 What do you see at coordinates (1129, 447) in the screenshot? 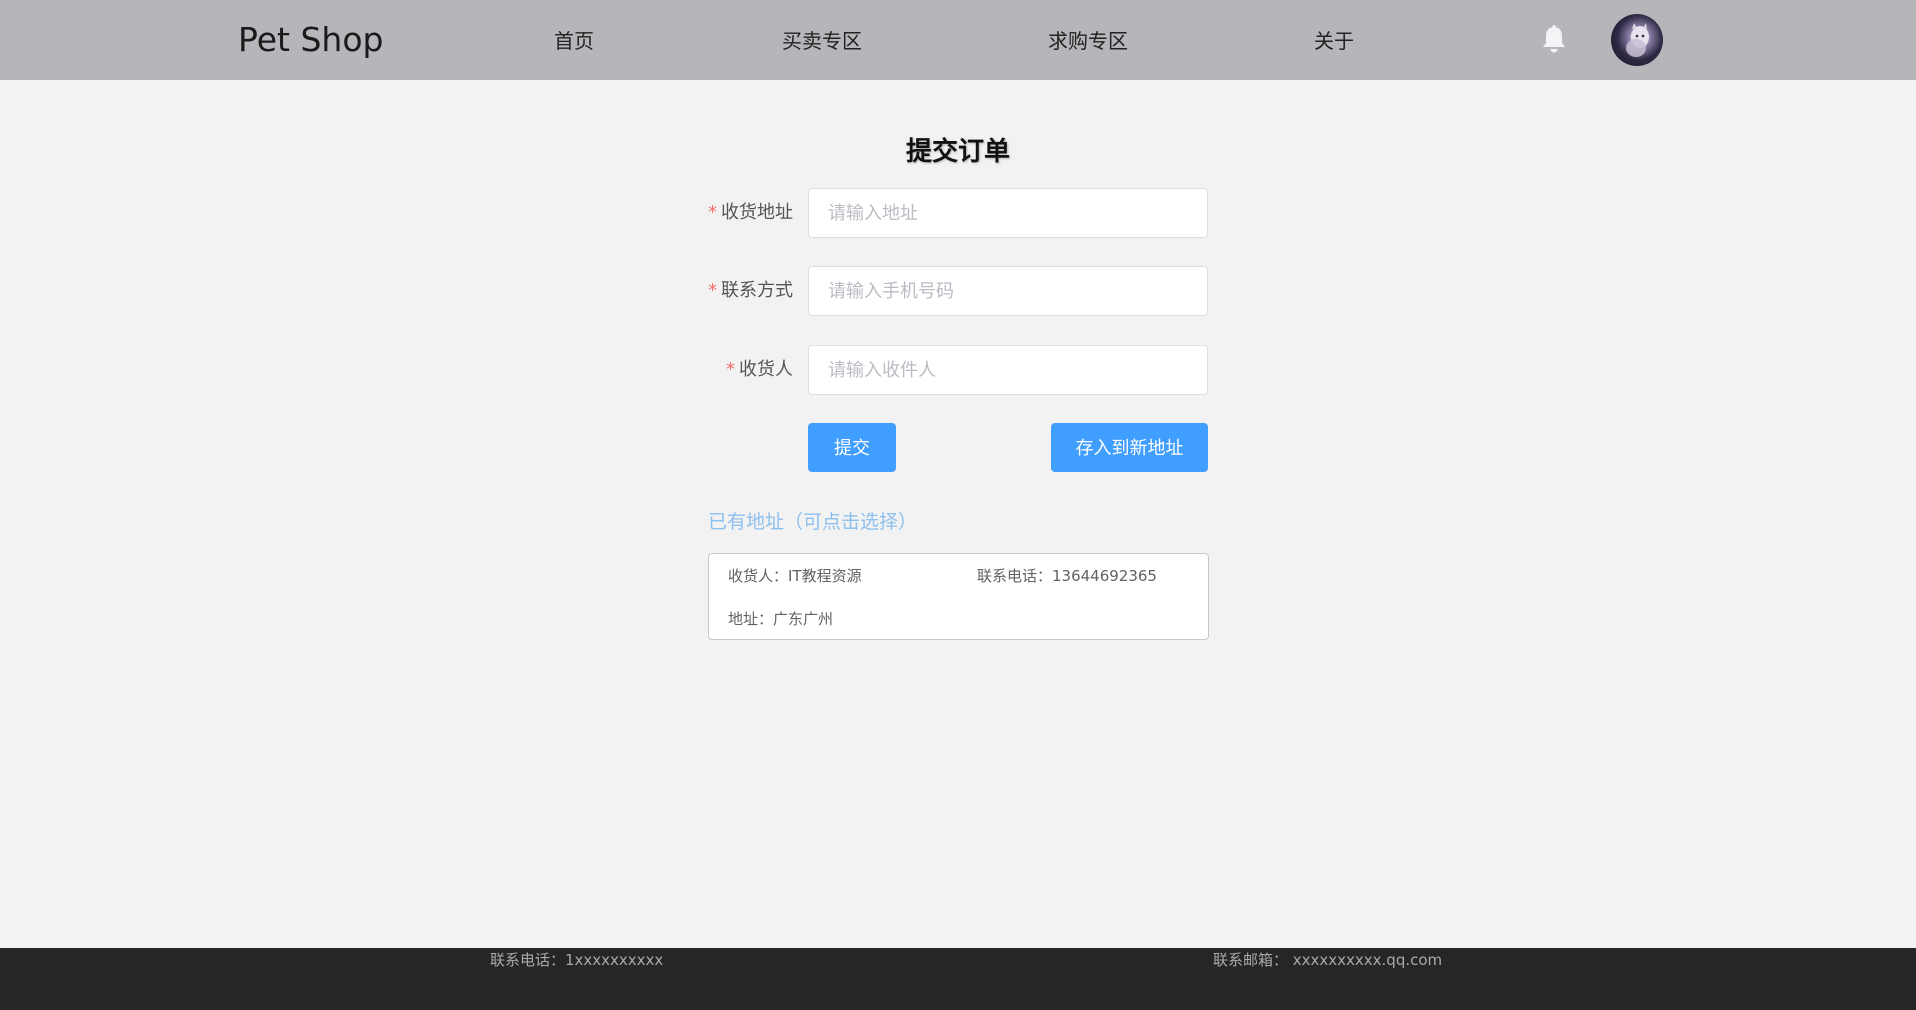
I see `save-new-address-button: 存入到新地址` at bounding box center [1129, 447].